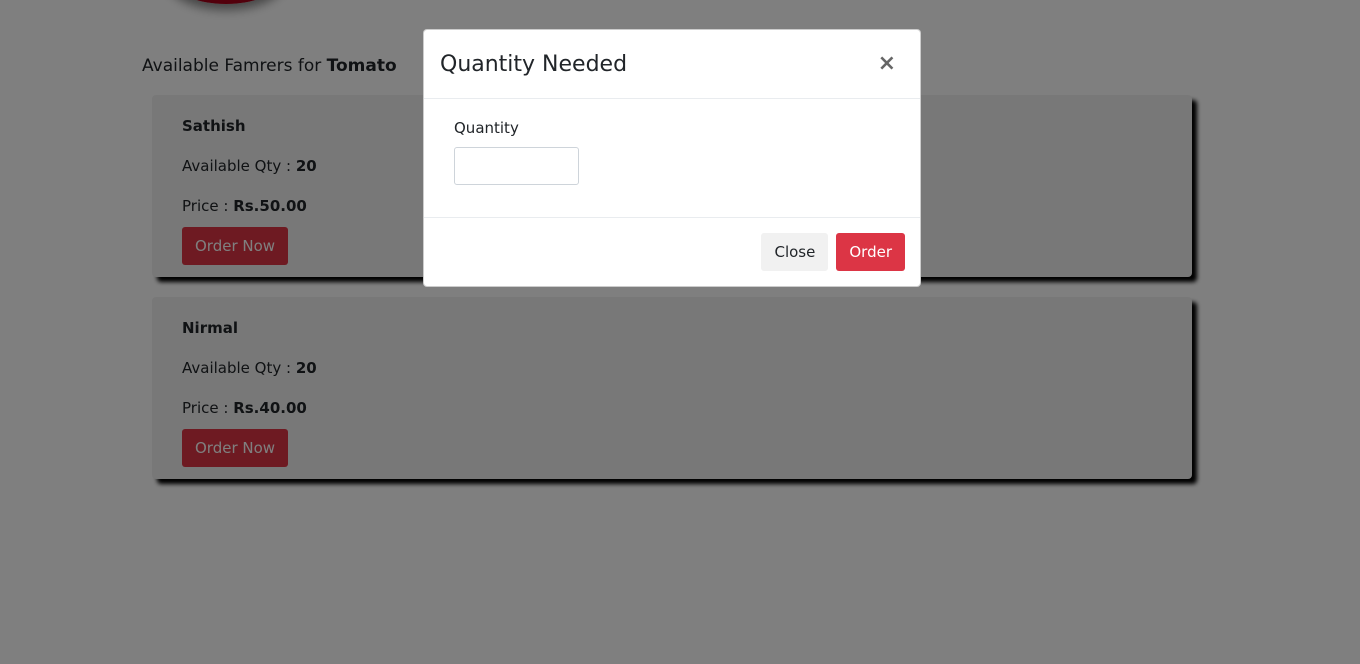 This screenshot has height=664, width=1360. What do you see at coordinates (672, 252) in the screenshot?
I see `modal-footer: Close Order` at bounding box center [672, 252].